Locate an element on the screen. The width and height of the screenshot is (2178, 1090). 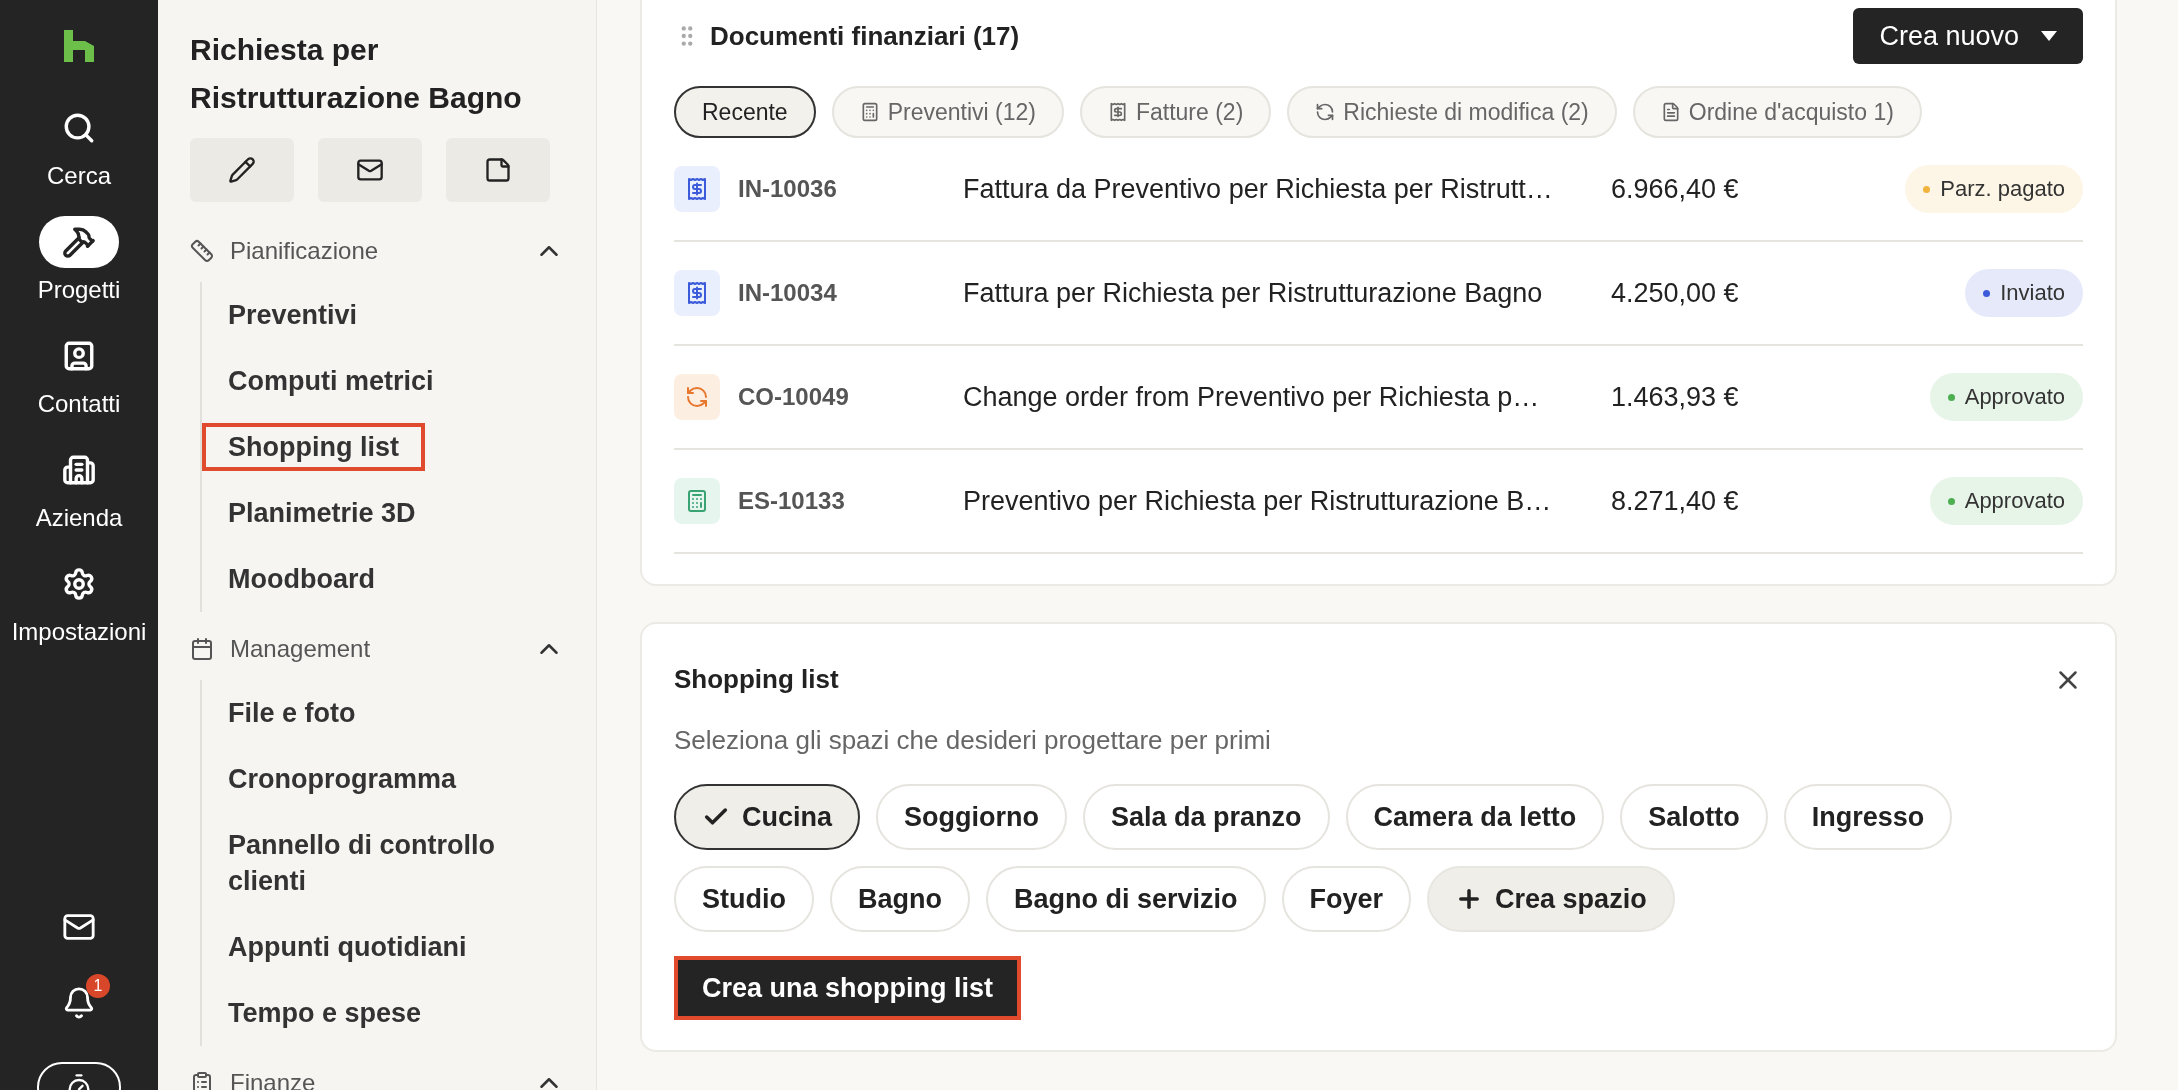
section-header: Pianificazione is located at coordinates (374, 251).